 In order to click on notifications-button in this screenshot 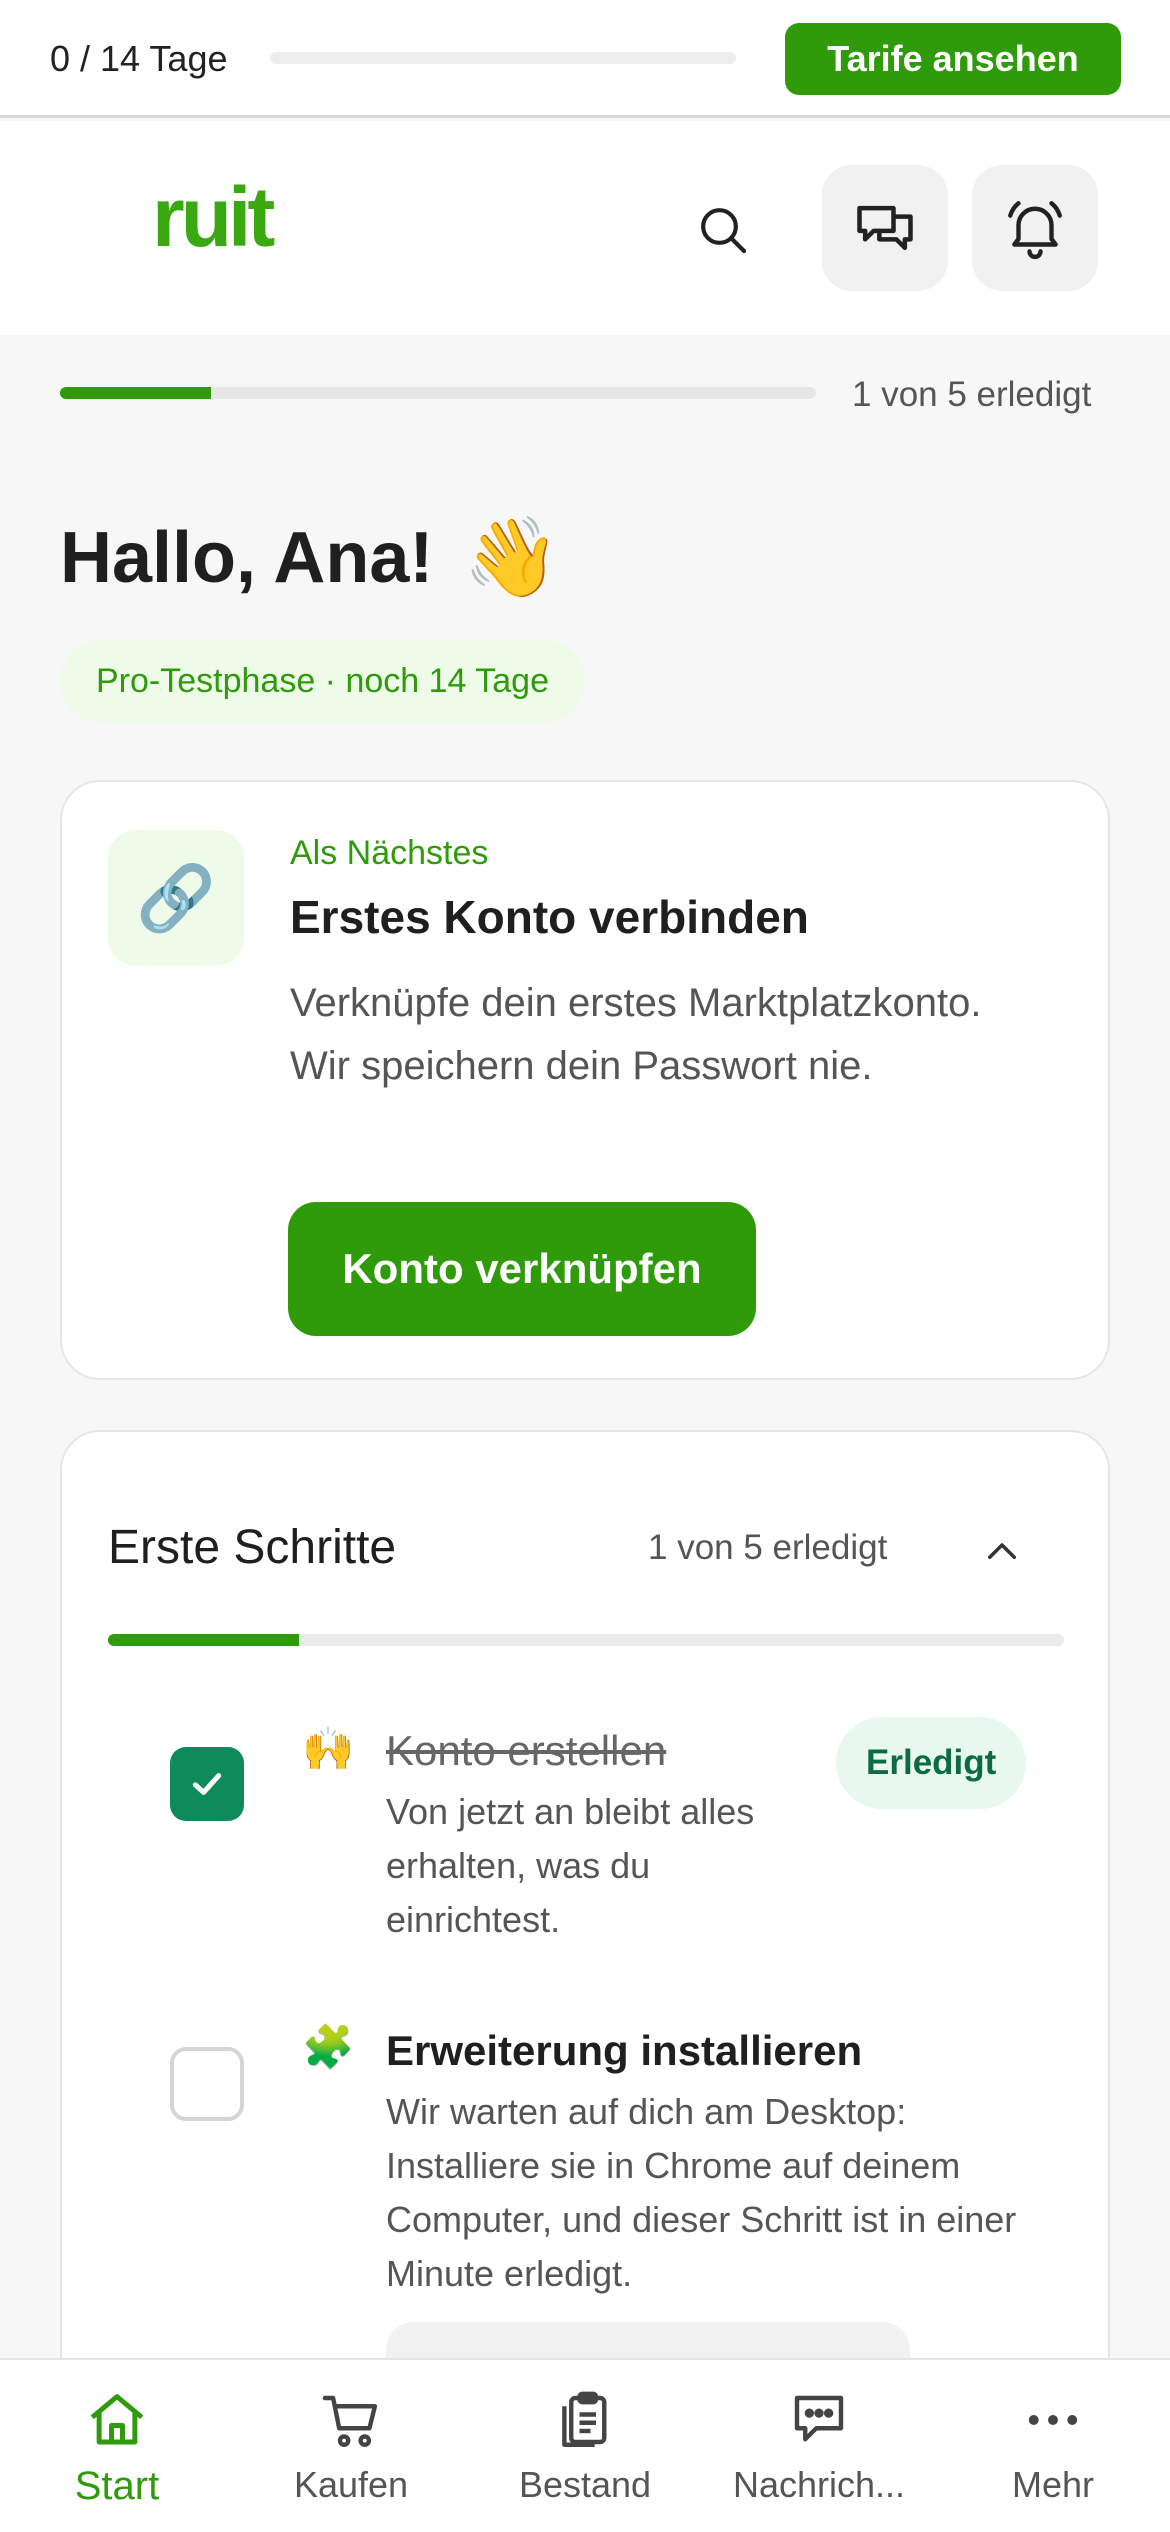, I will do `click(1035, 228)`.